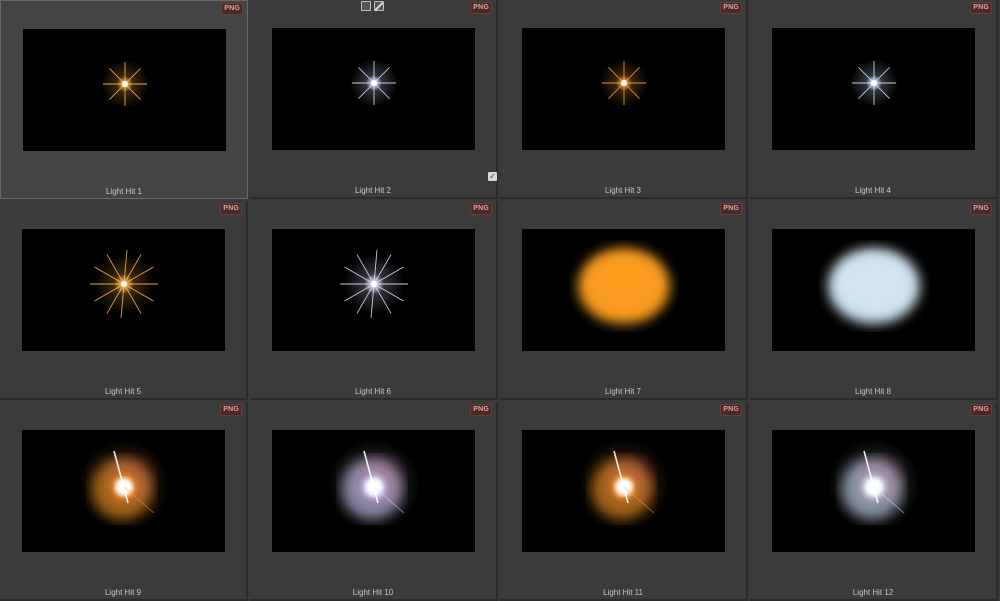 This screenshot has height=601, width=1000. I want to click on asset-tile: PNG Light Hit 7, so click(624, 300).